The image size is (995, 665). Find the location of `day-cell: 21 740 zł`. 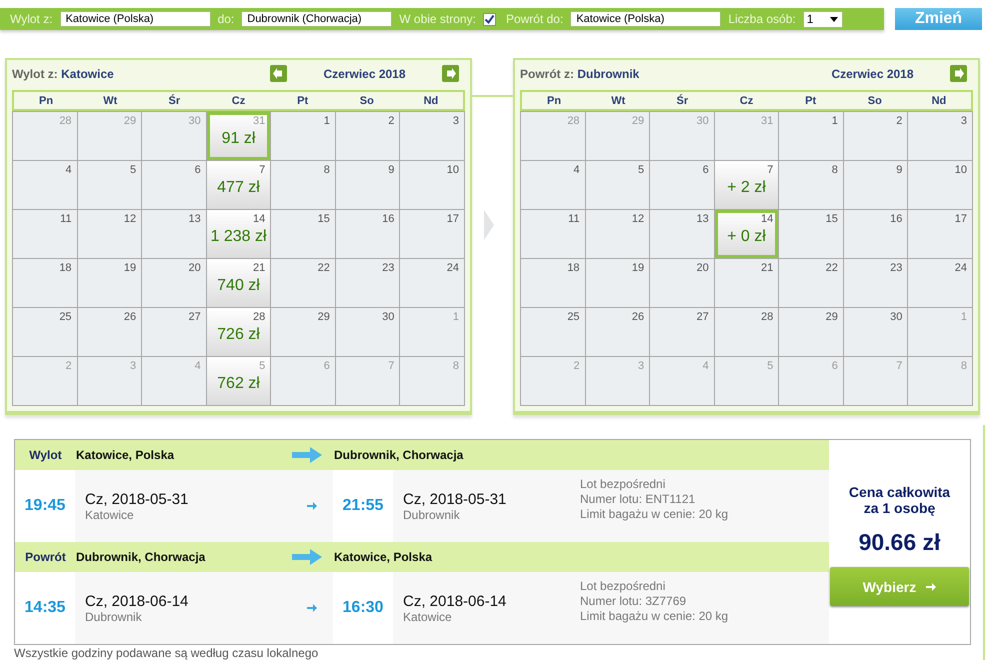

day-cell: 21 740 zł is located at coordinates (239, 283).